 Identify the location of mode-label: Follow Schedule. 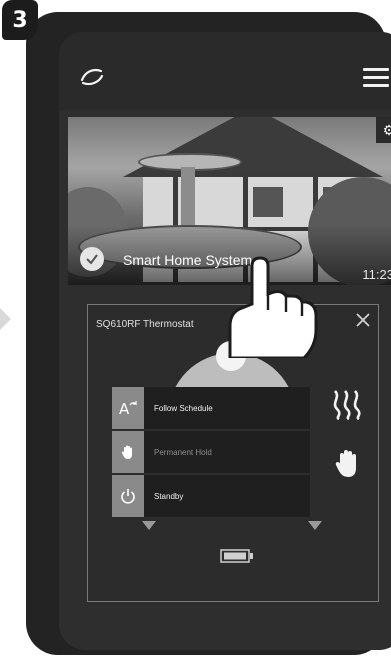
(227, 408).